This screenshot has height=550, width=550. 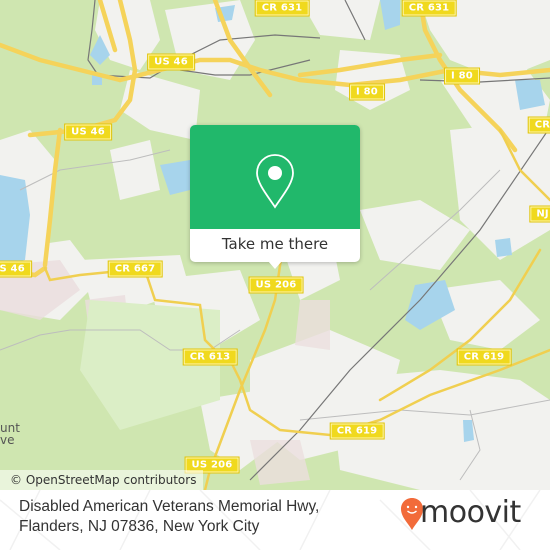 I want to click on road-shield-cr667: CR 667, so click(x=135, y=269).